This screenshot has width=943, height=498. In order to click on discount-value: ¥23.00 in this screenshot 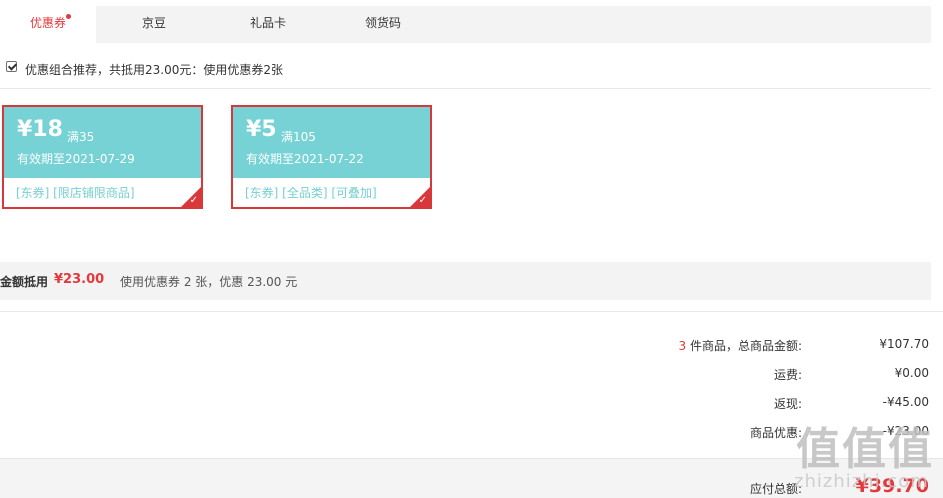, I will do `click(79, 279)`.